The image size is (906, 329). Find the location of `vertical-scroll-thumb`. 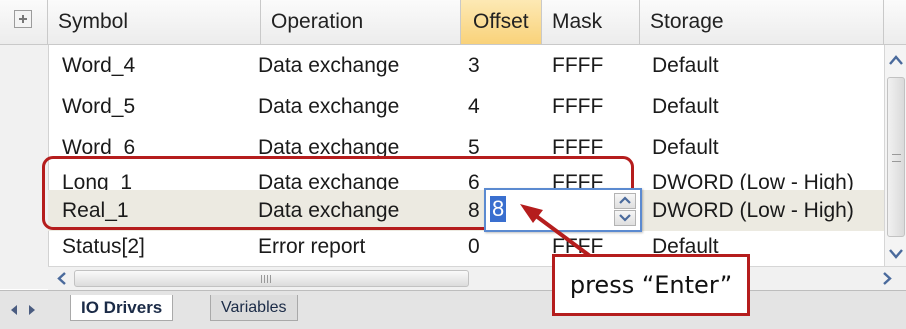

vertical-scroll-thumb is located at coordinates (896, 157).